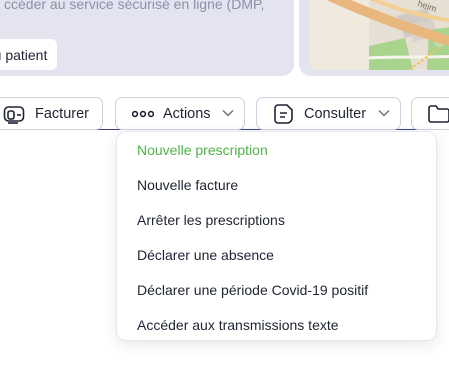  What do you see at coordinates (211, 220) in the screenshot?
I see `menu-item-arreter-prescriptions: Arrêter les prescriptions` at bounding box center [211, 220].